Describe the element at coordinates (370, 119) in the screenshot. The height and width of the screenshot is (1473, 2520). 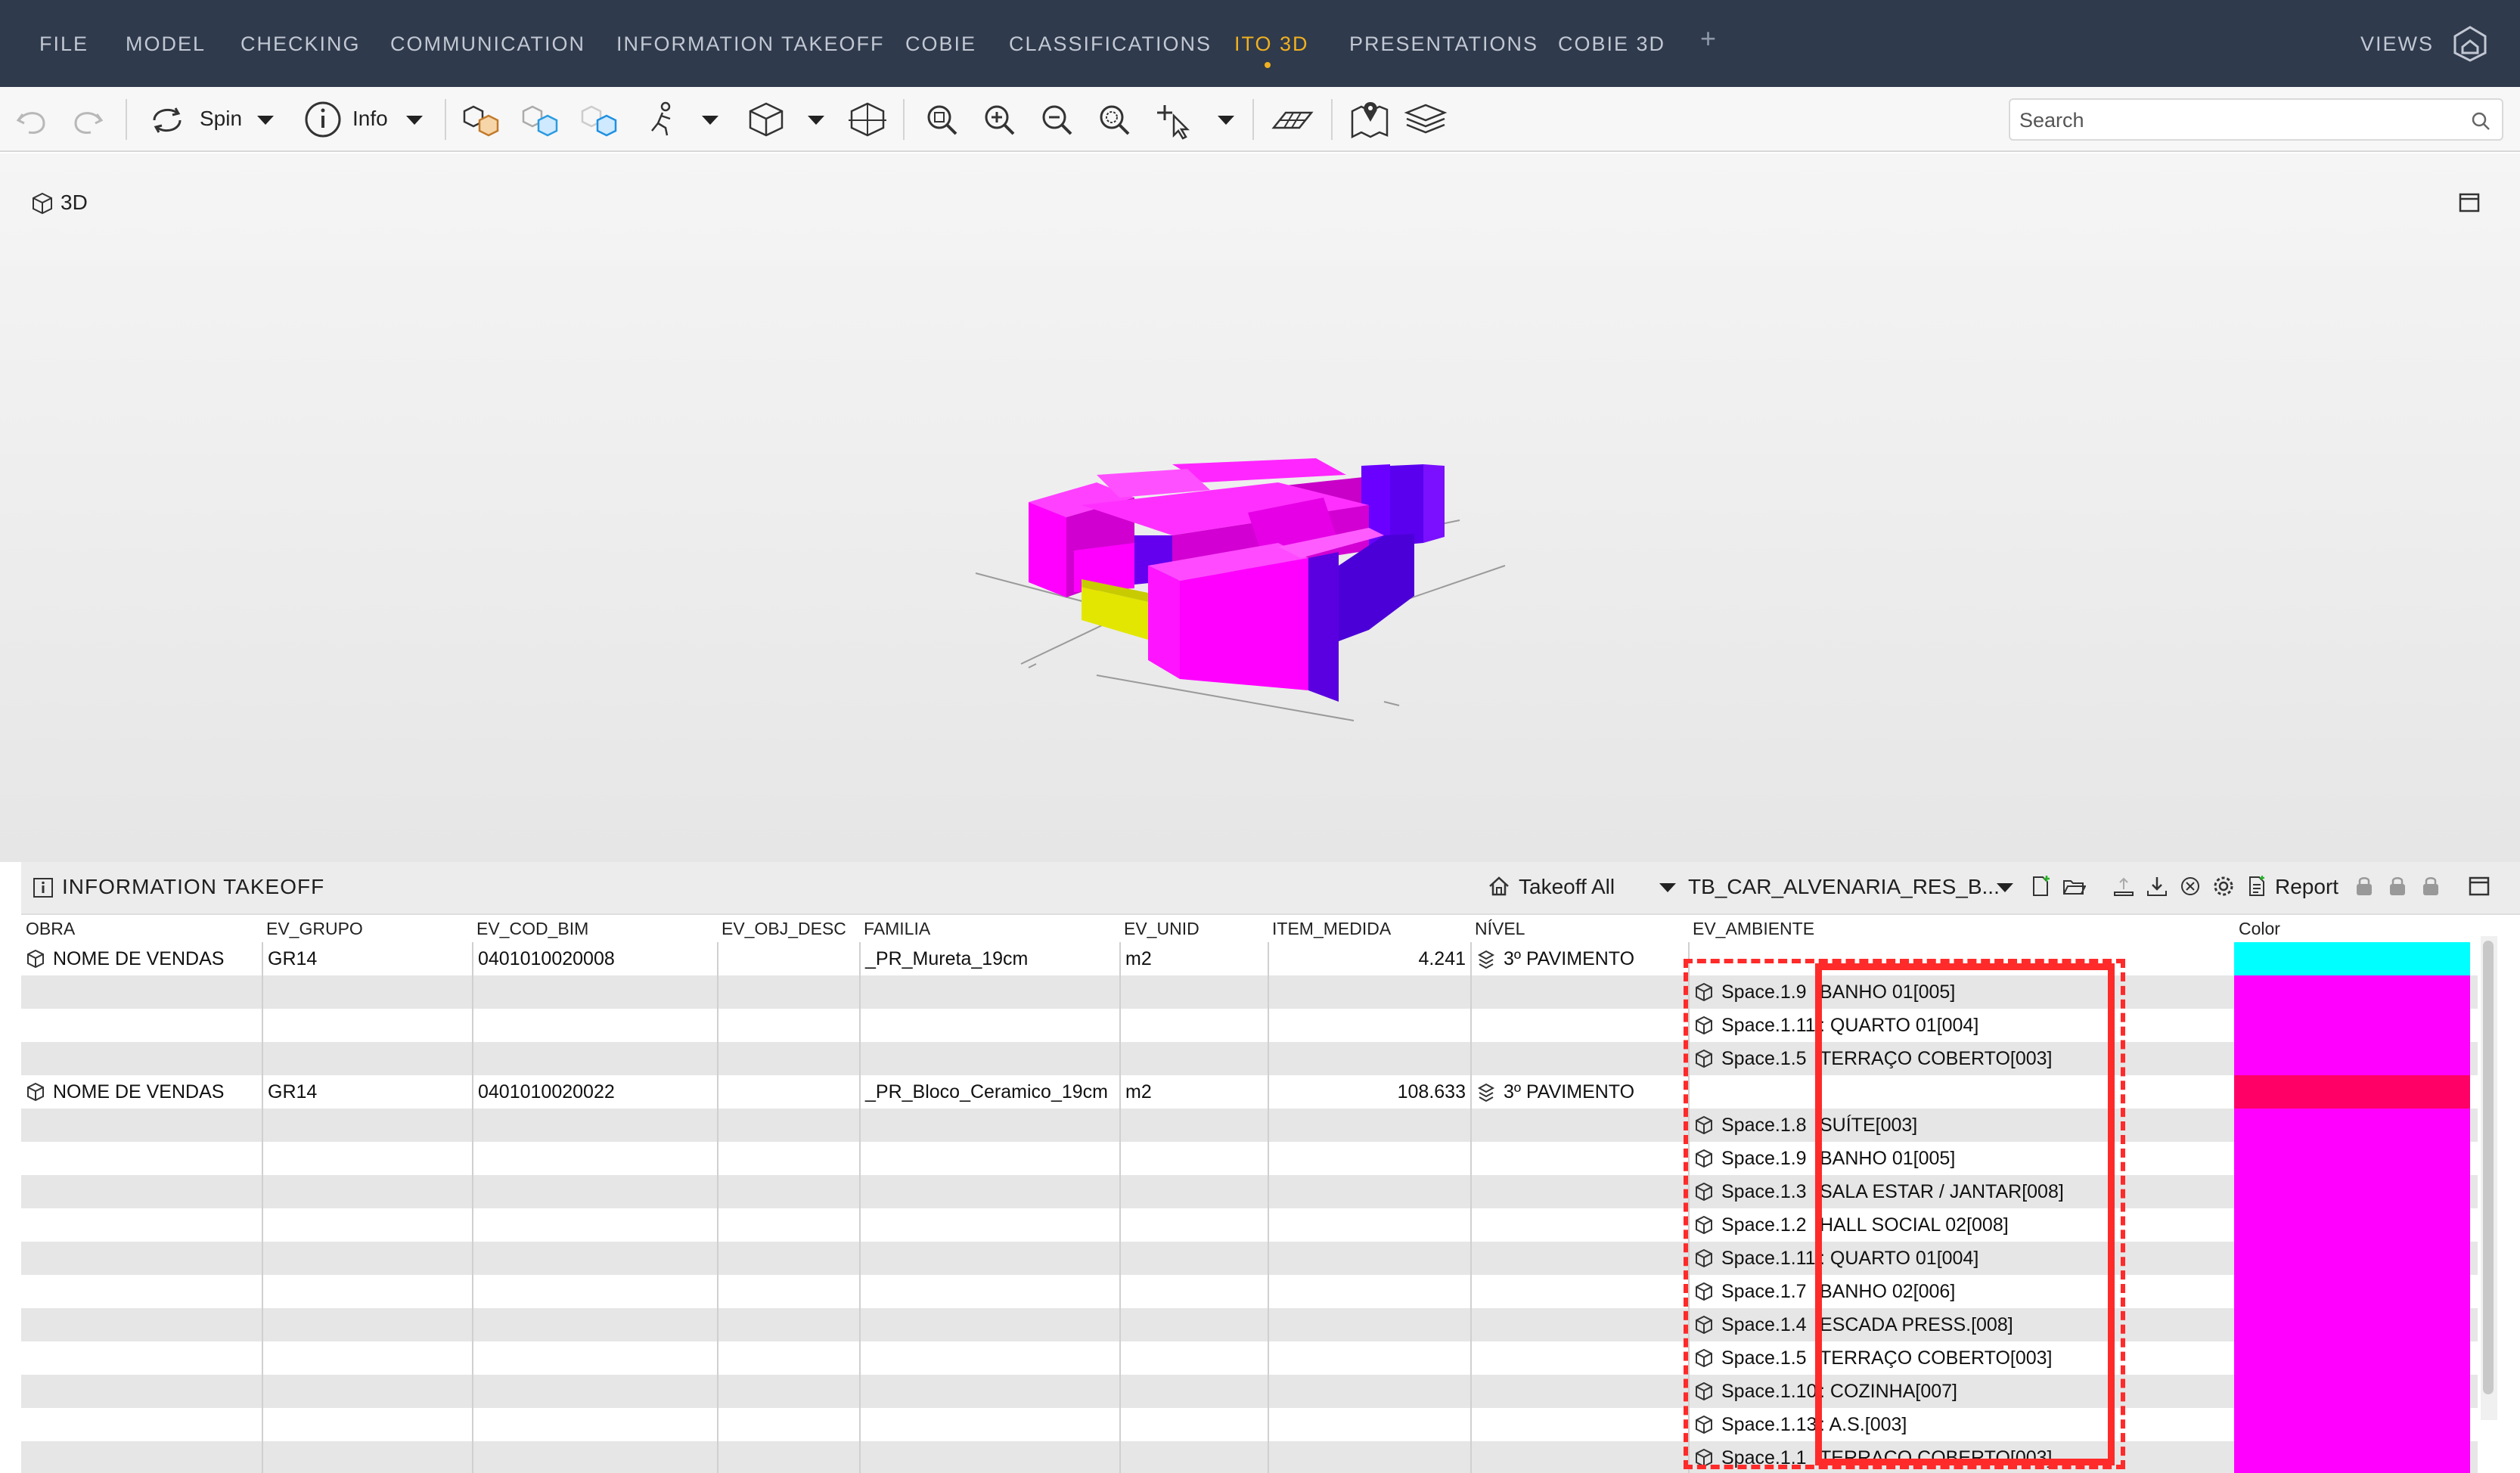
I see `info-label: Info` at that location.